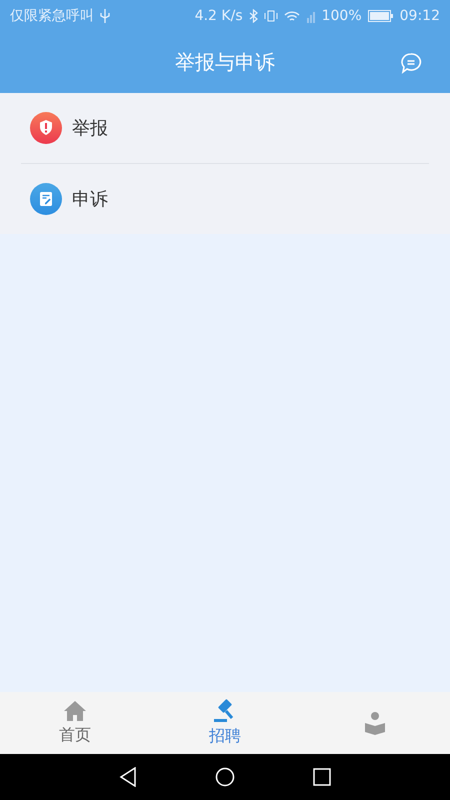 The width and height of the screenshot is (450, 800). Describe the element at coordinates (90, 128) in the screenshot. I see `menu-item: 举报` at that location.